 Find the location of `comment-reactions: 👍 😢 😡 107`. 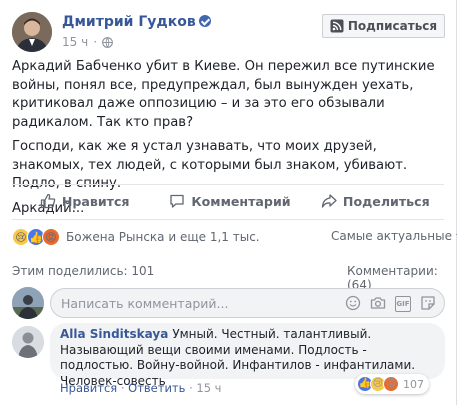

comment-reactions: 👍 😢 😡 107 is located at coordinates (392, 384).